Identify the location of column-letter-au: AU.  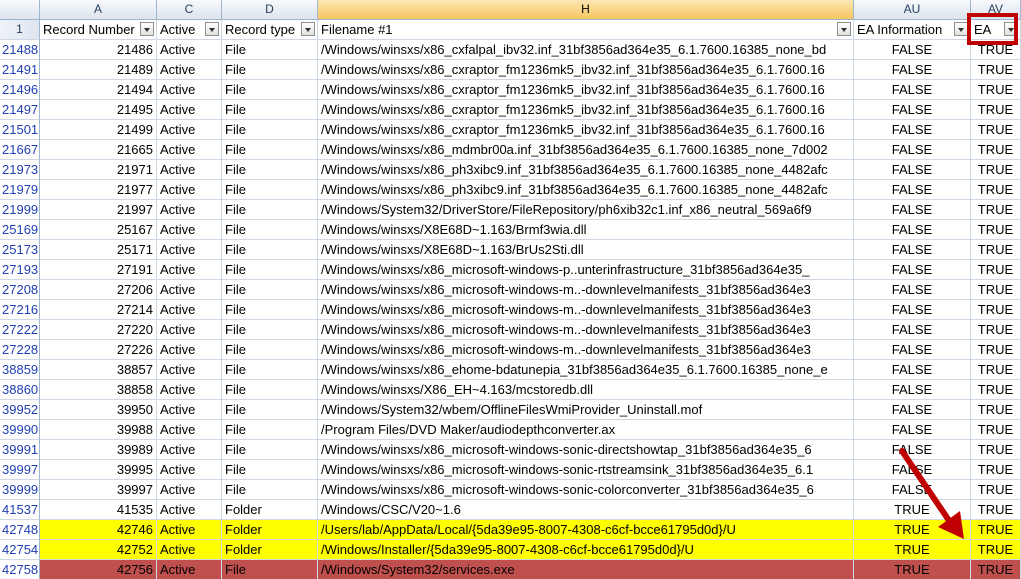
(912, 10).